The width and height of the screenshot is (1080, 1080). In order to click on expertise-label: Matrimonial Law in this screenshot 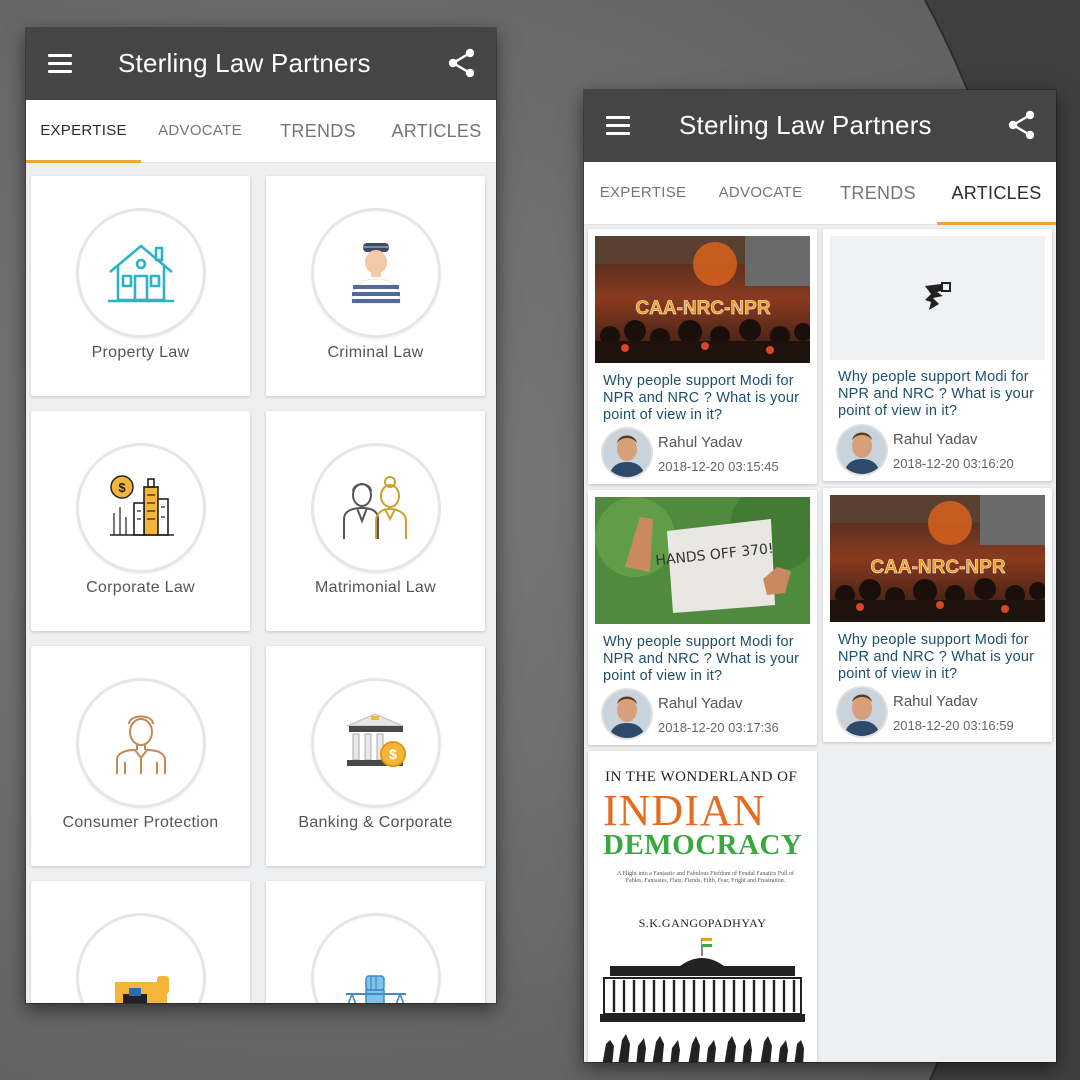, I will do `click(375, 587)`.